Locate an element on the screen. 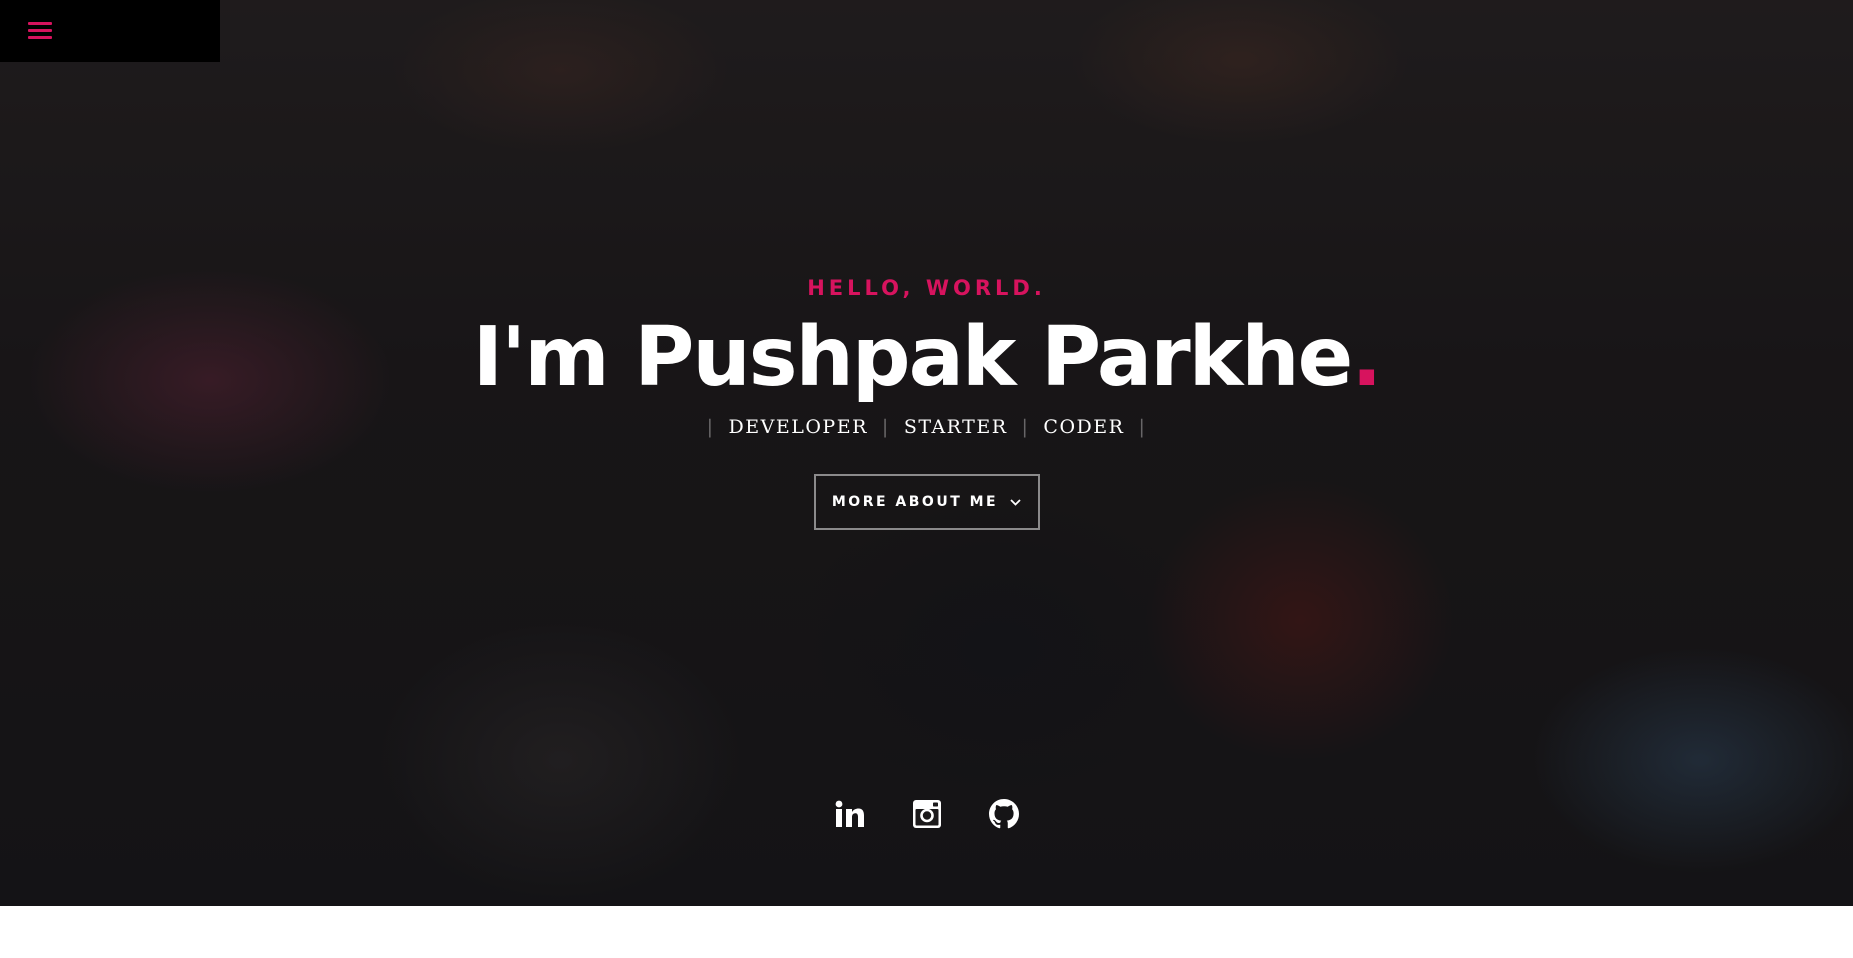  instagram-icon is located at coordinates (926, 813).